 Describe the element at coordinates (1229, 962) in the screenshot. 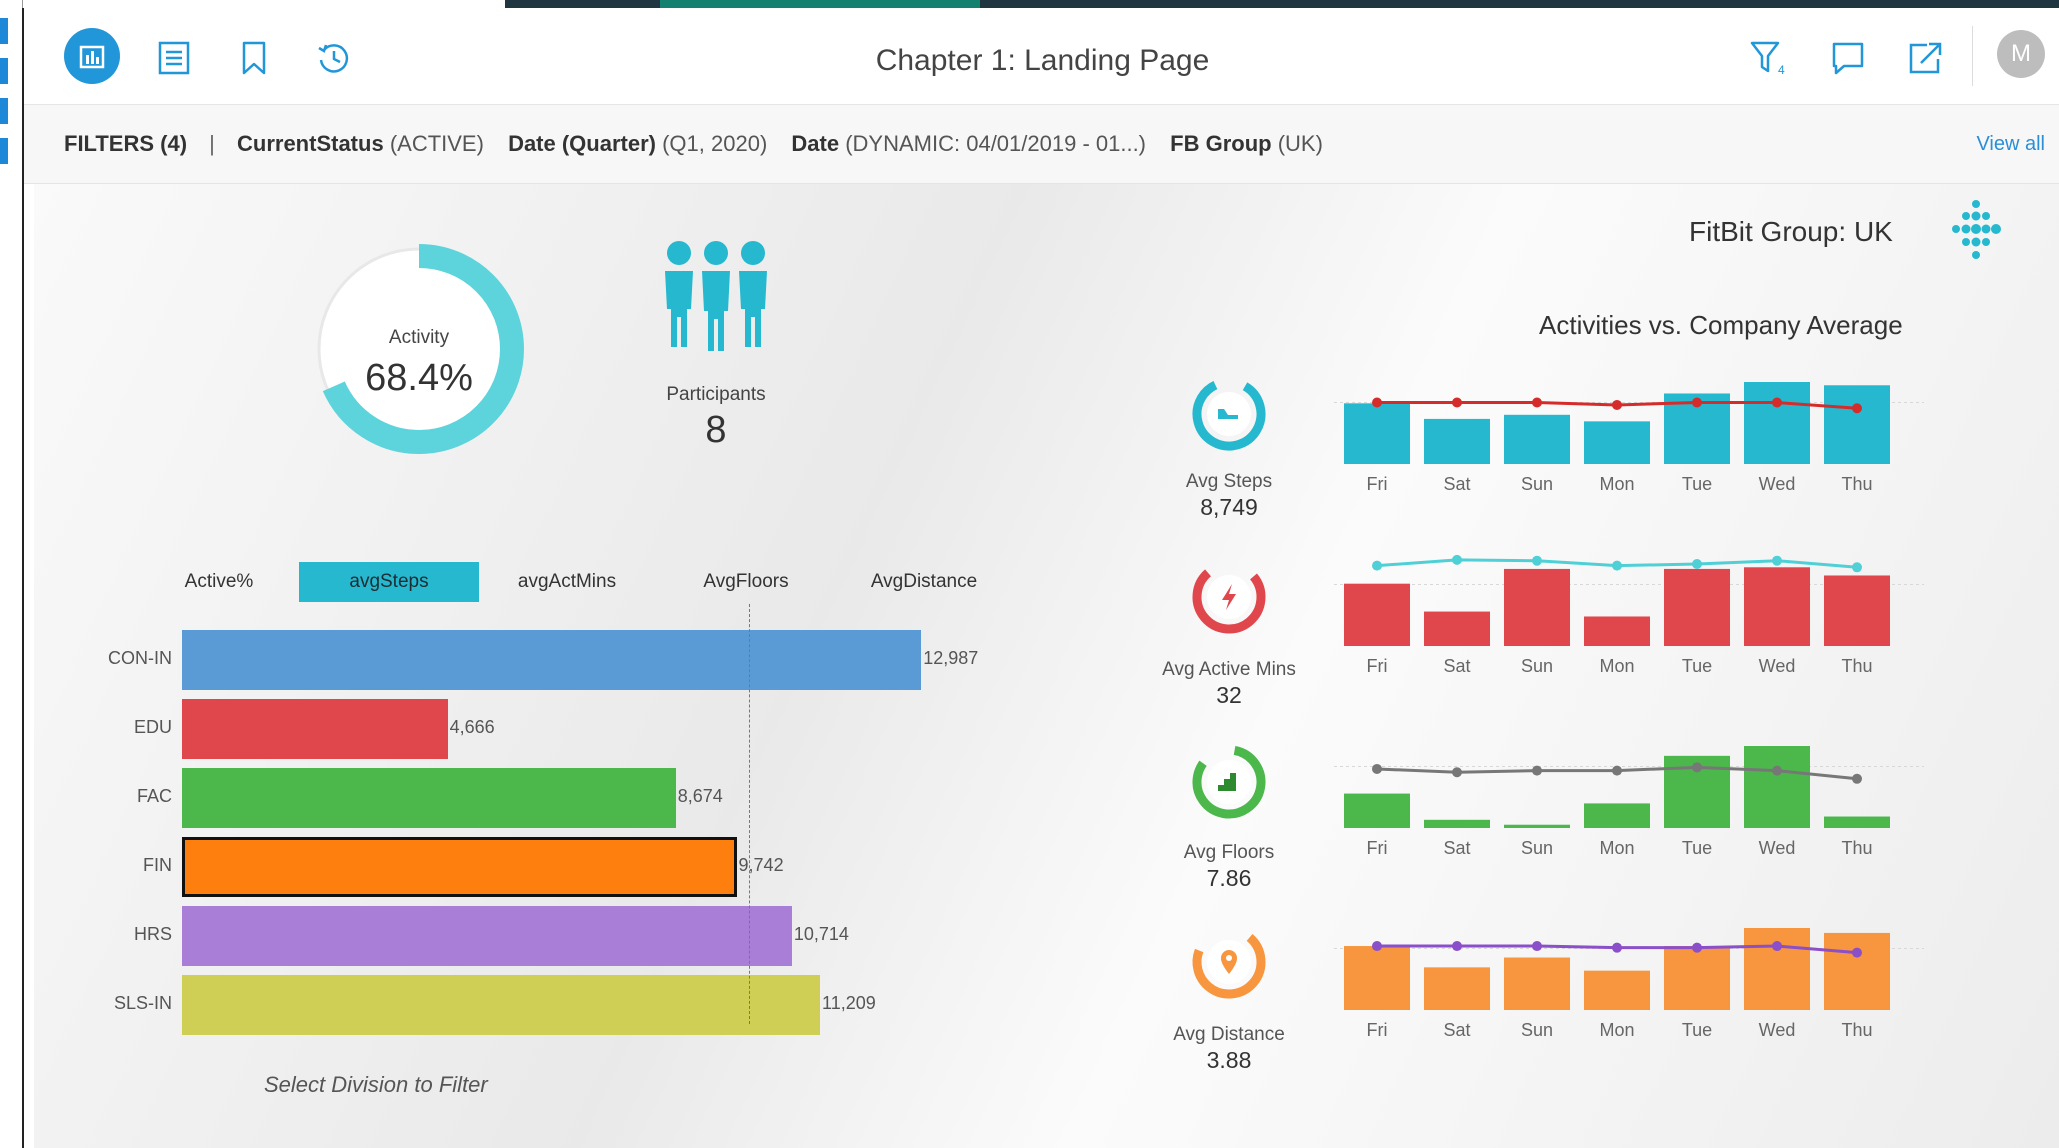

I see `location-pin-icon` at that location.